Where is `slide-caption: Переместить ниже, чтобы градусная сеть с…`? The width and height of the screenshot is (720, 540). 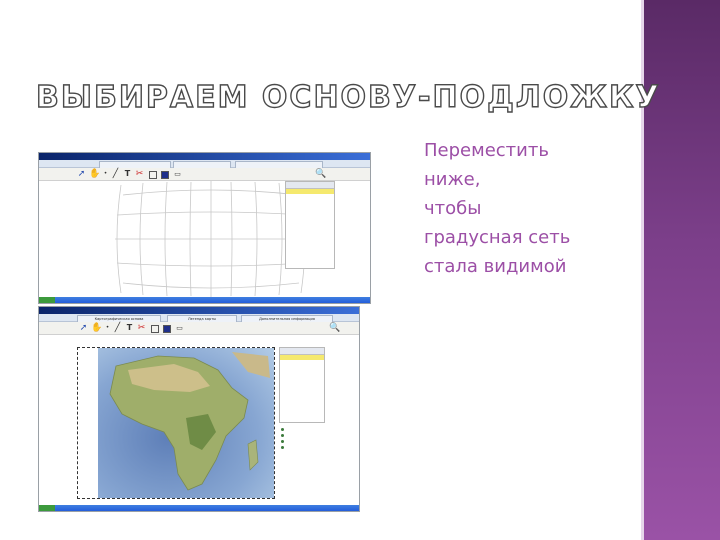 slide-caption: Переместить ниже, чтобы градусная сеть с… is located at coordinates (529, 208).